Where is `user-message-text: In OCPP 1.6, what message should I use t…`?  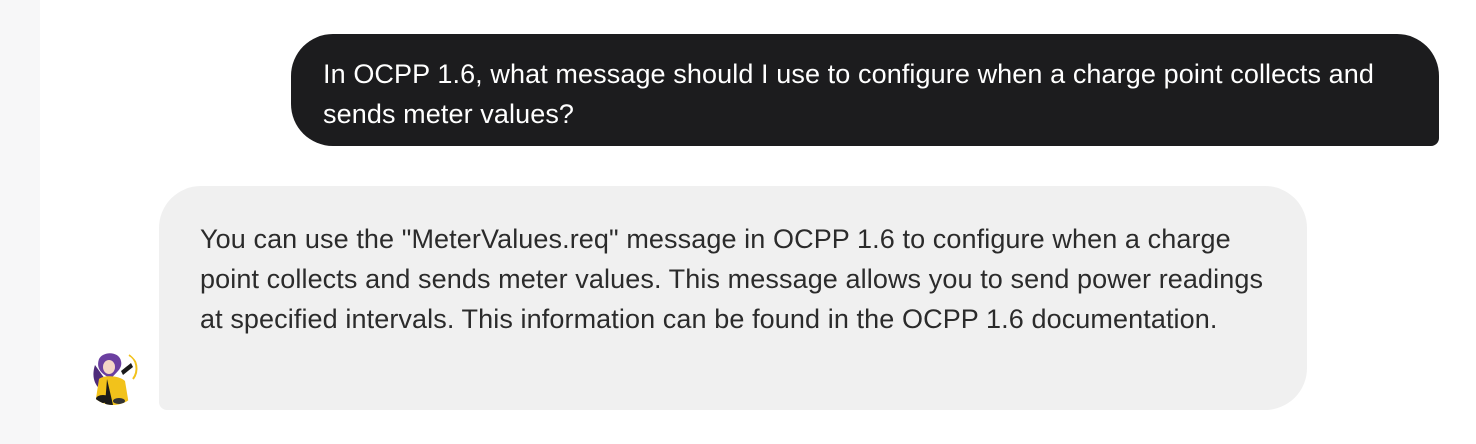 user-message-text: In OCPP 1.6, what message should I use t… is located at coordinates (849, 94).